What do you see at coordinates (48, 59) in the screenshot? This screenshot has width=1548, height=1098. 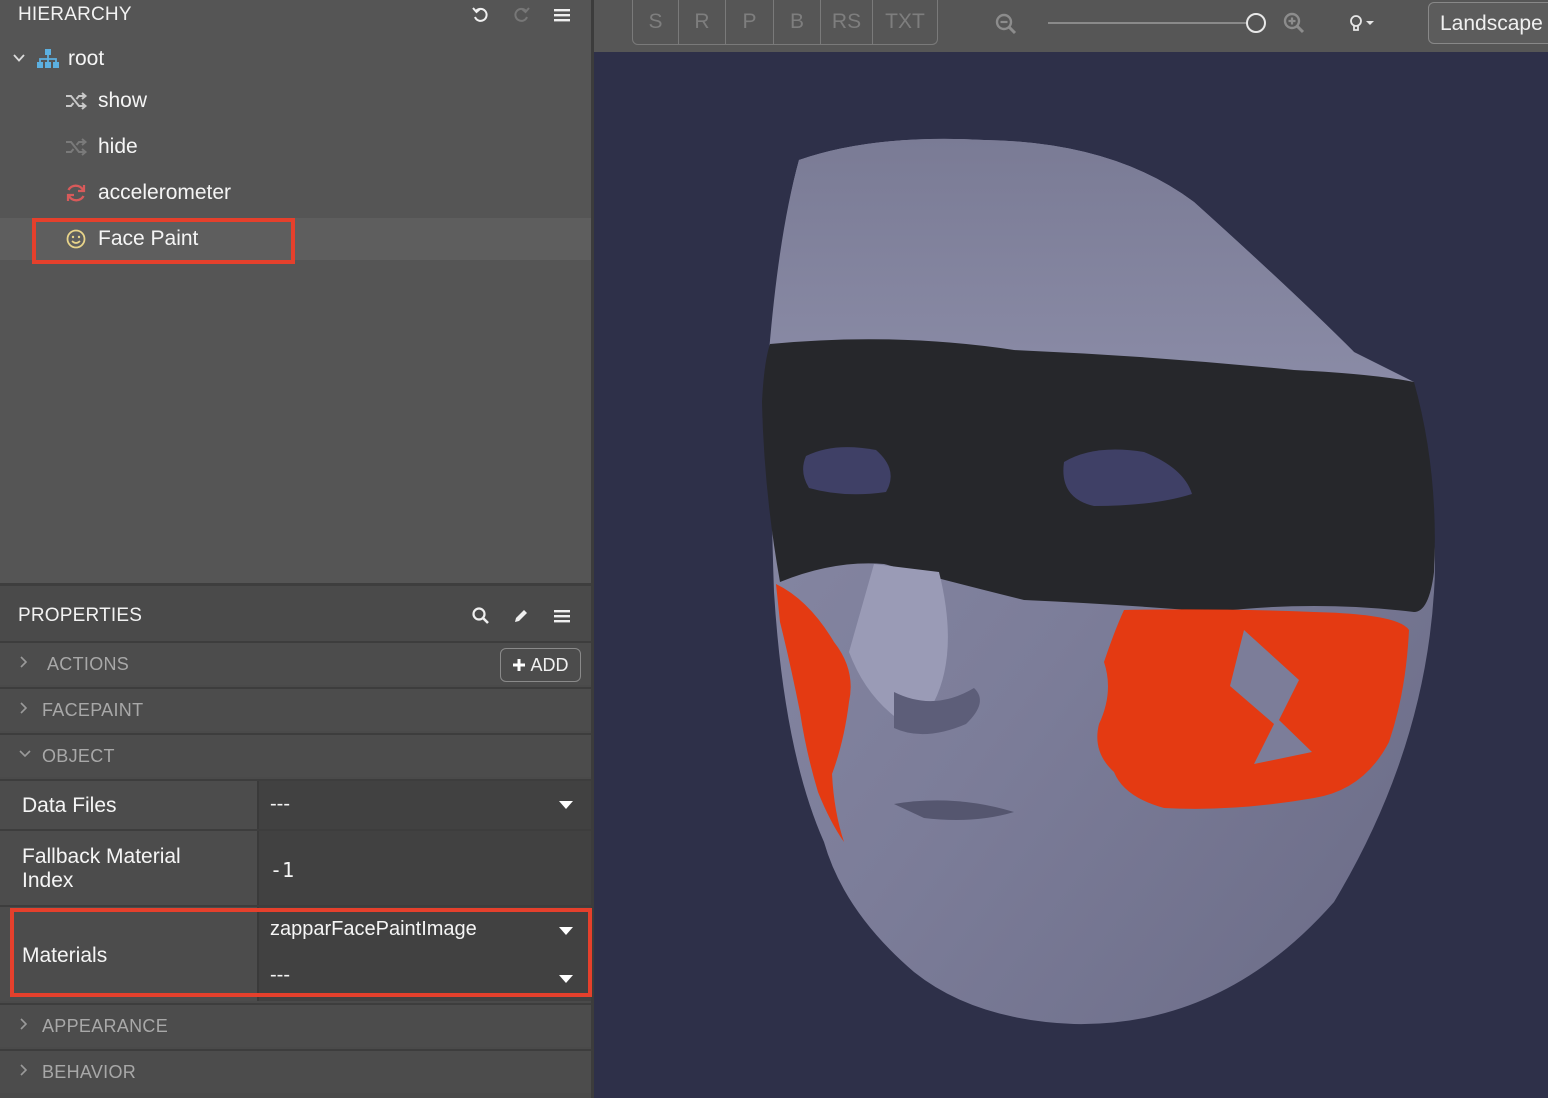 I see `hierarchy-tree-icon` at bounding box center [48, 59].